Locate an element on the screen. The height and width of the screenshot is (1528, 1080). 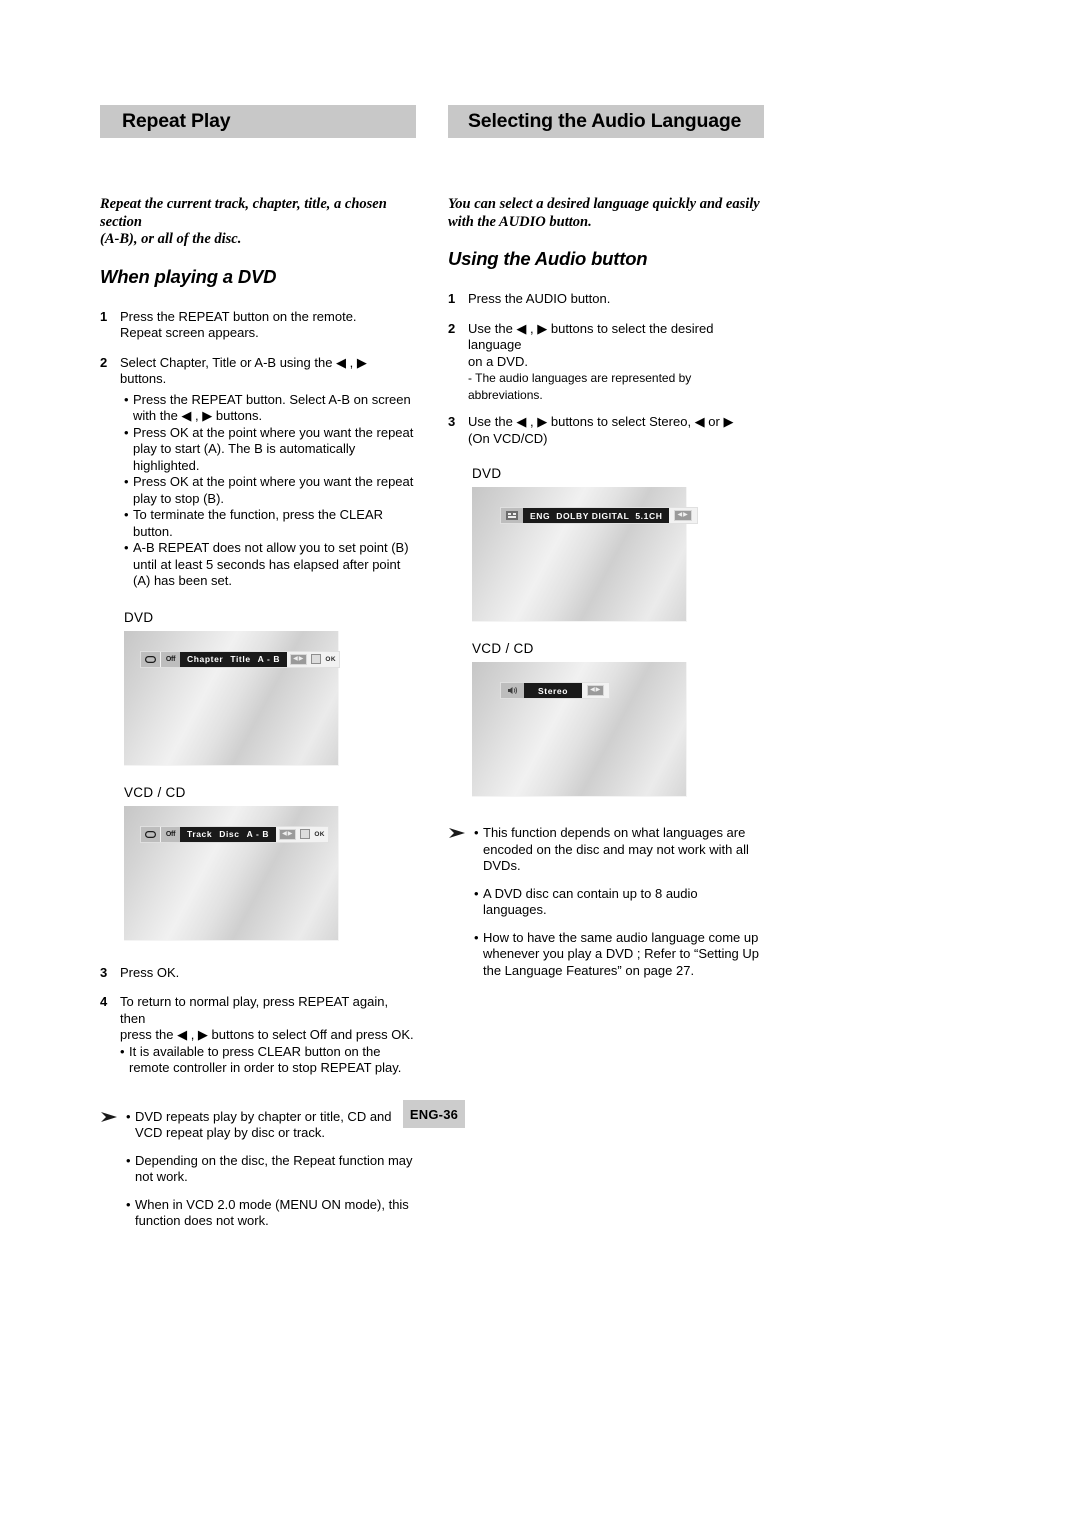
repeat-icon-glyph is located at coordinates (150, 659).